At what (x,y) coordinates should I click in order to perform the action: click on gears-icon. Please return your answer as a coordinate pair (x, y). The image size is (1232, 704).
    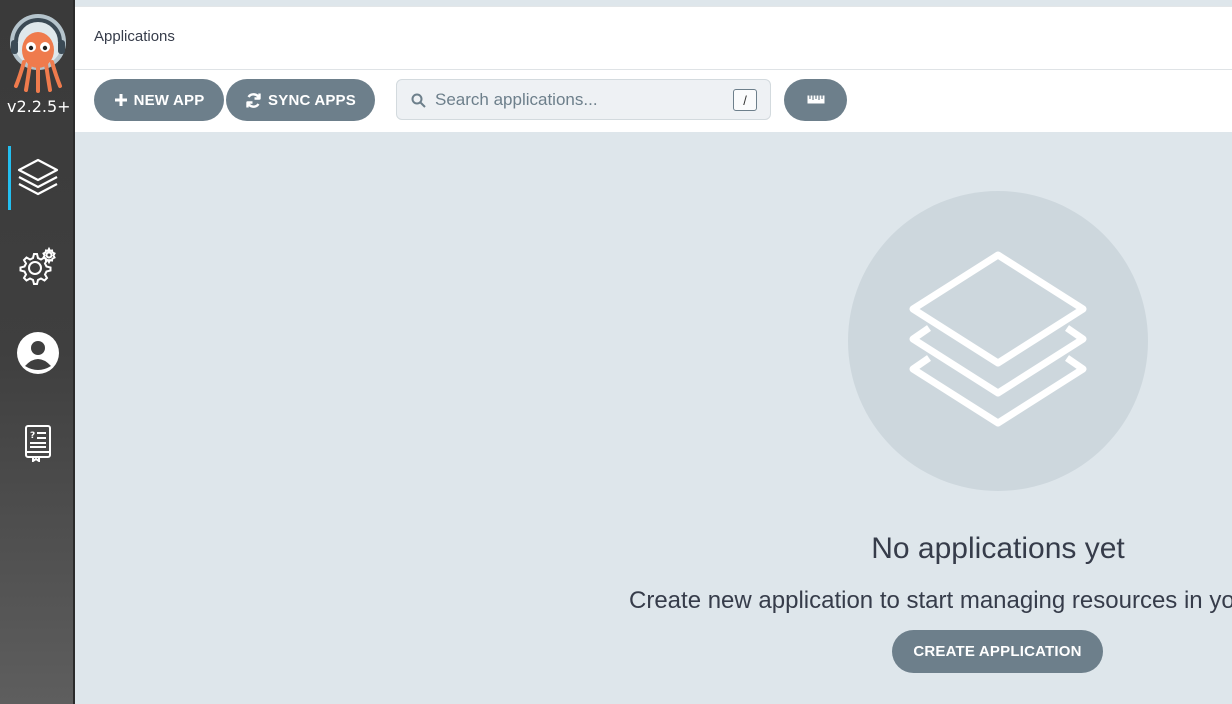
    Looking at the image, I should click on (38, 266).